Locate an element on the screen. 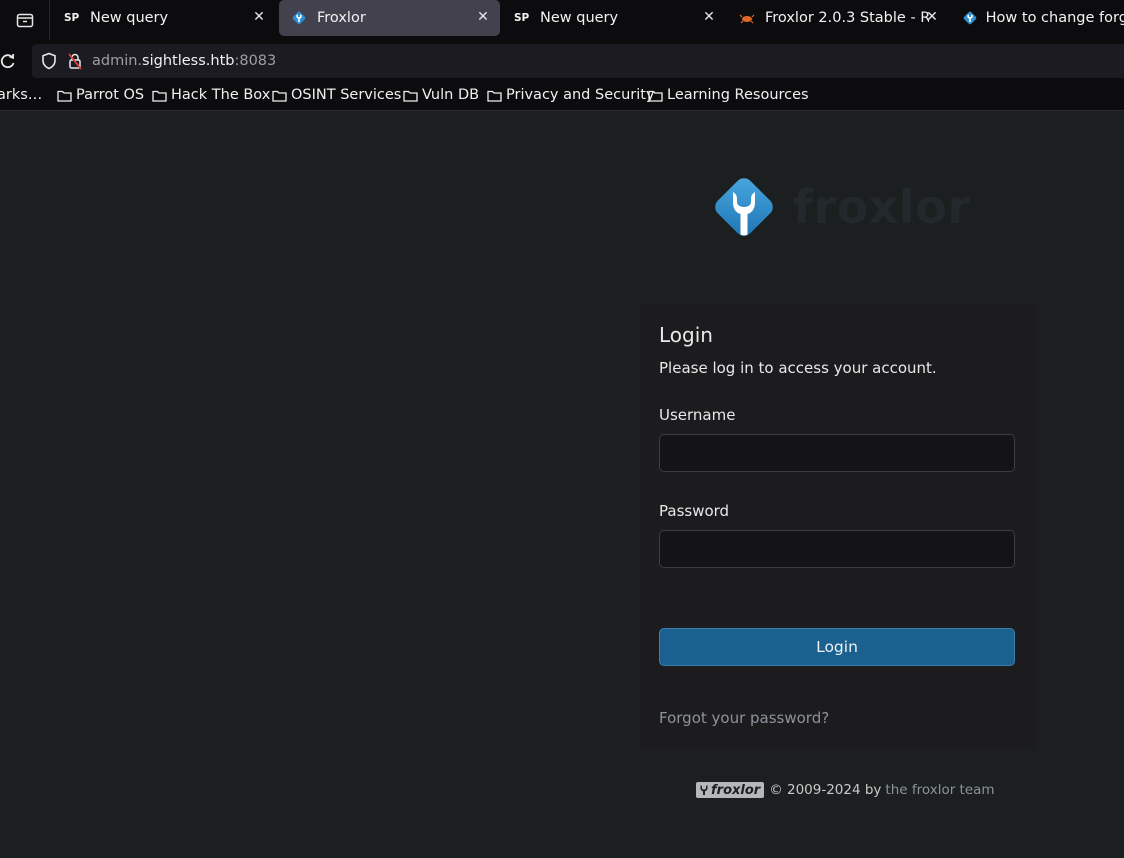 Image resolution: width=1124 pixels, height=858 pixels. tab-label: Froxlor 2.0.3 Stable - Rem is located at coordinates (847, 18).